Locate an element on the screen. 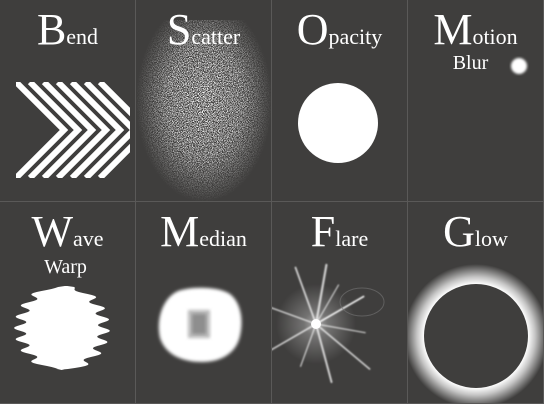 This screenshot has height=404, width=544. title-rest: catter is located at coordinates (216, 36).